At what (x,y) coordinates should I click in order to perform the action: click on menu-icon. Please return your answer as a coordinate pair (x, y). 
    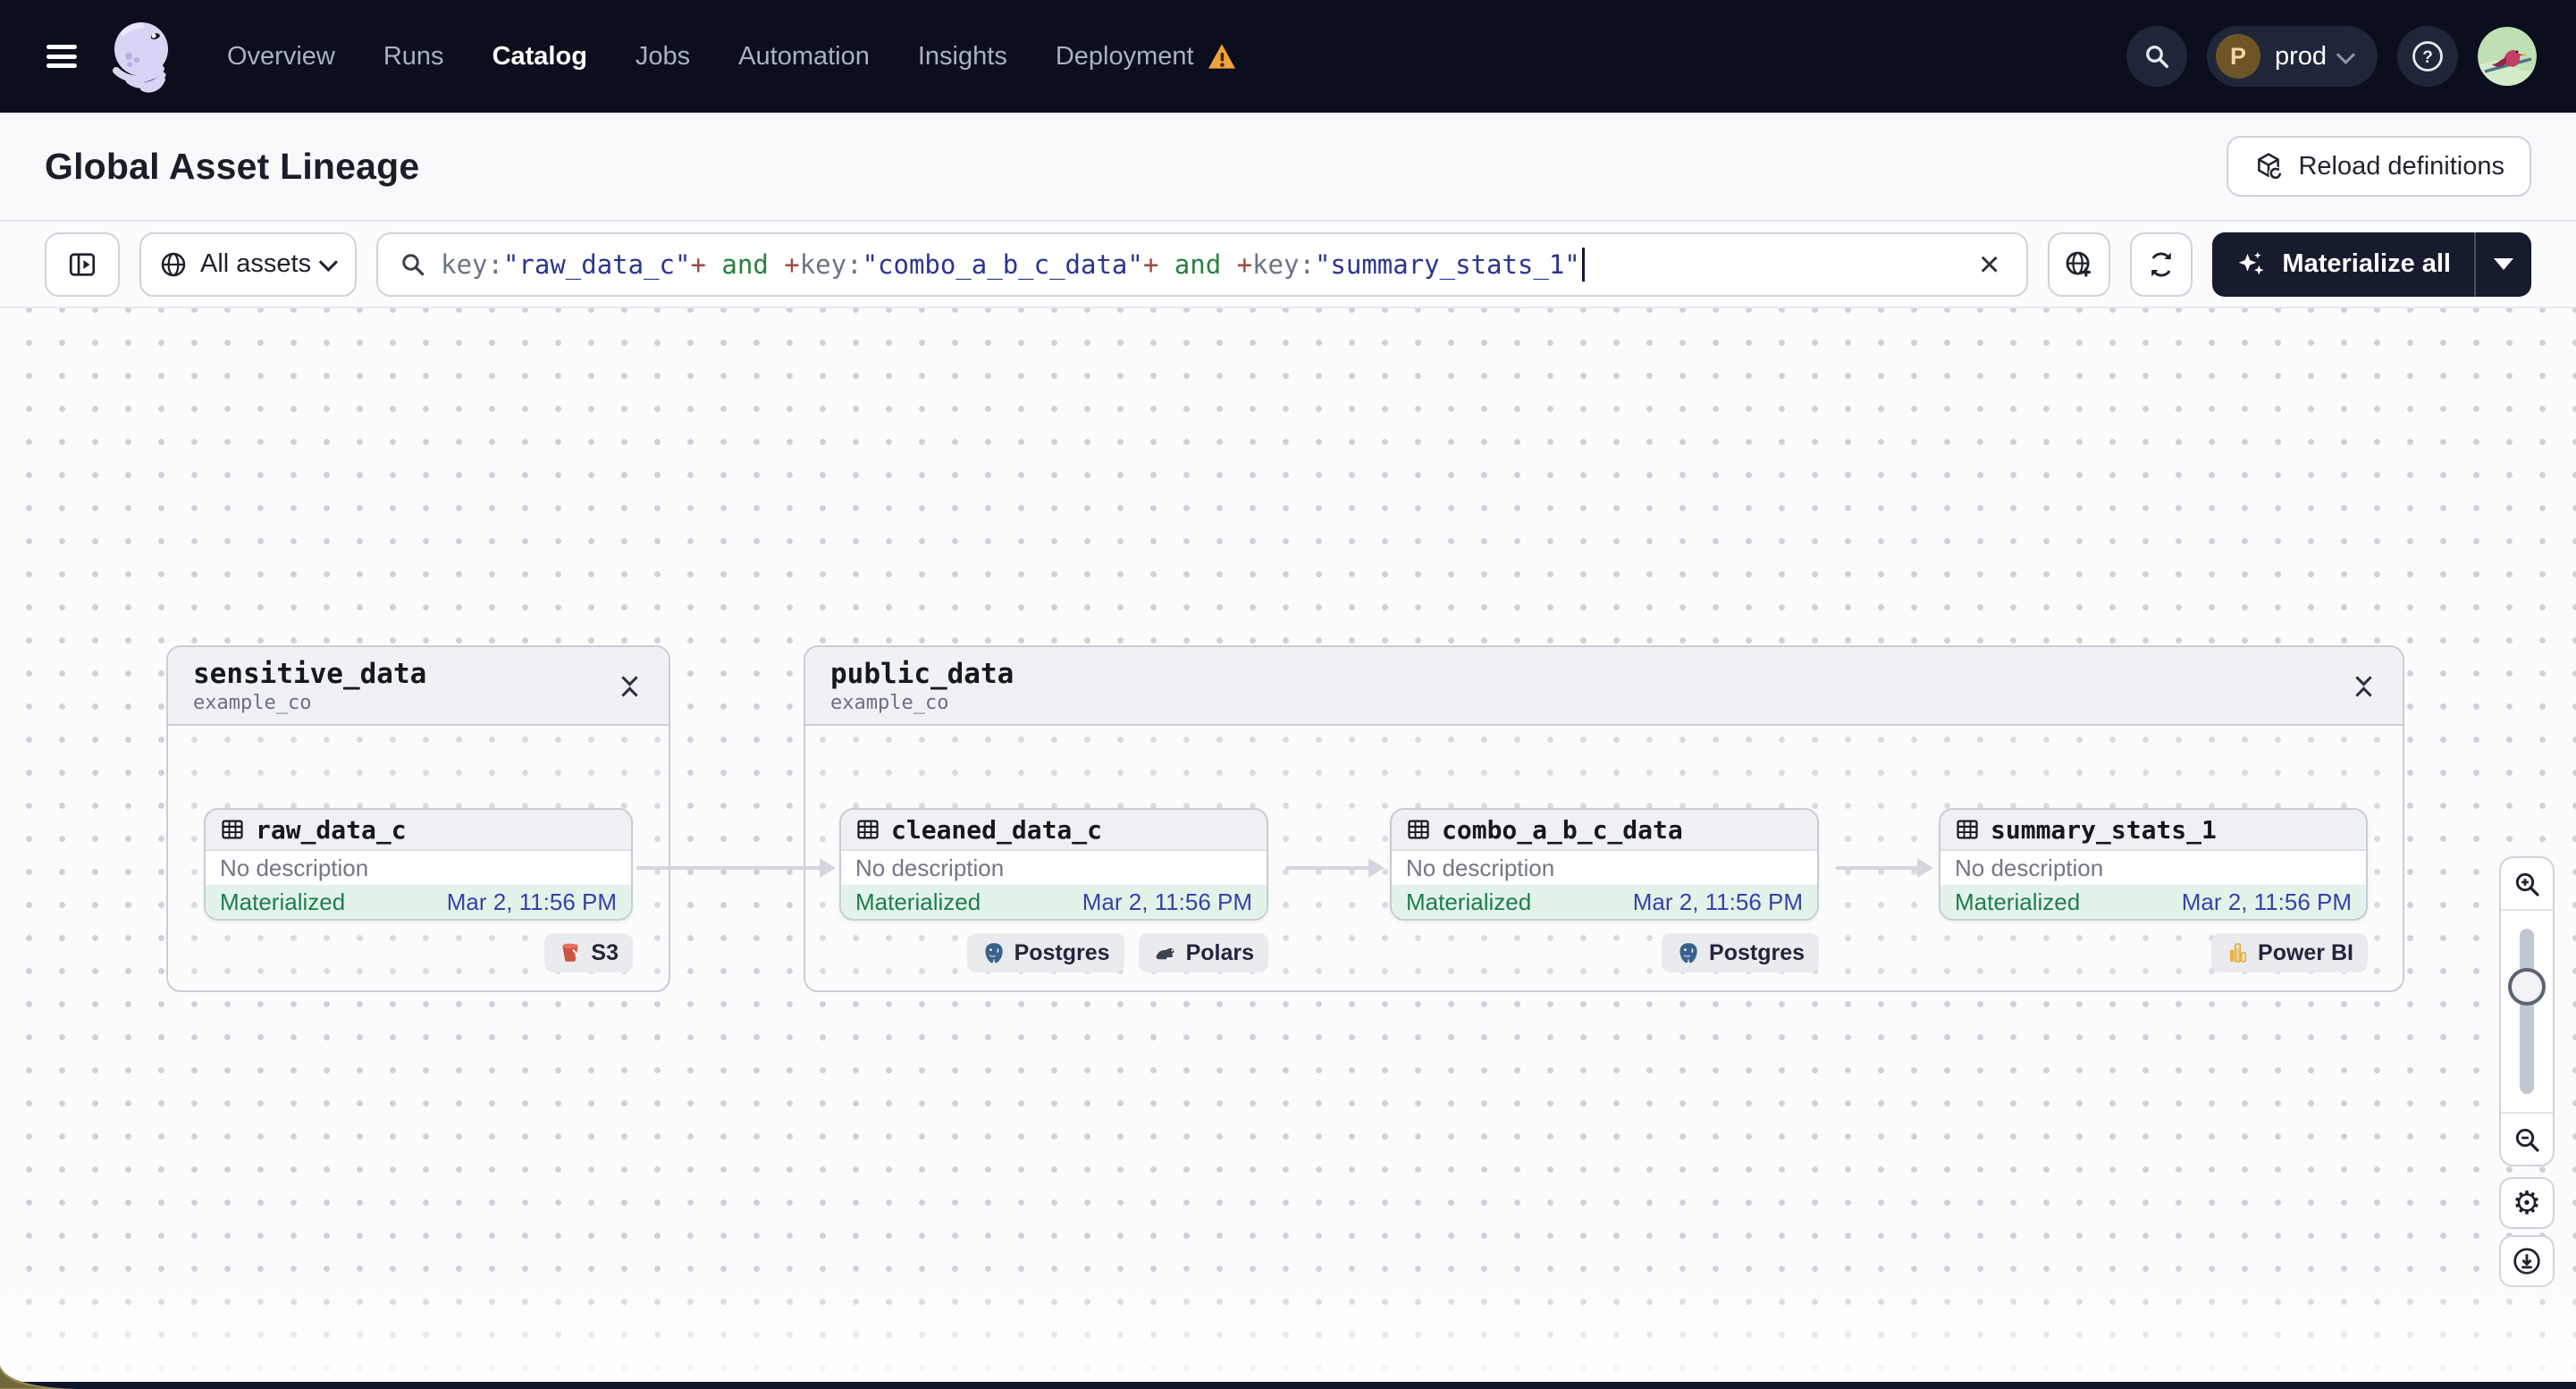
    Looking at the image, I should click on (62, 56).